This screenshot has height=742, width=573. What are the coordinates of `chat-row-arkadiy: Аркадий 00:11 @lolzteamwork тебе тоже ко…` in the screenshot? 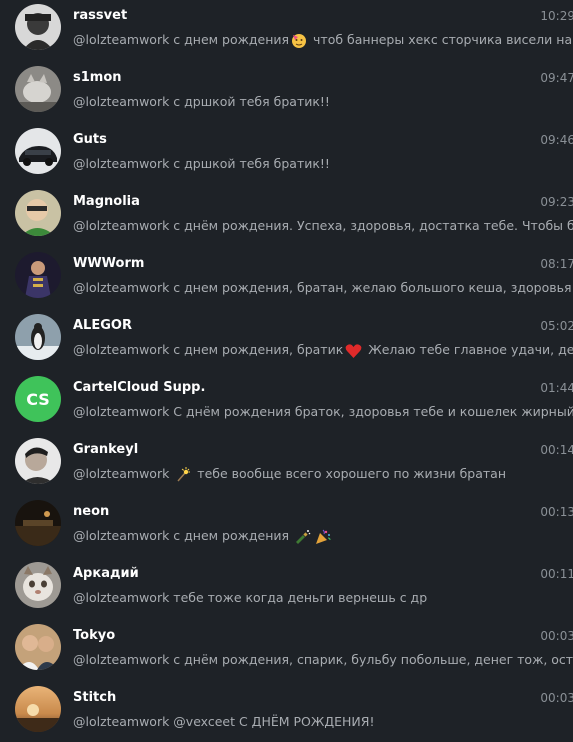 It's located at (286, 589).